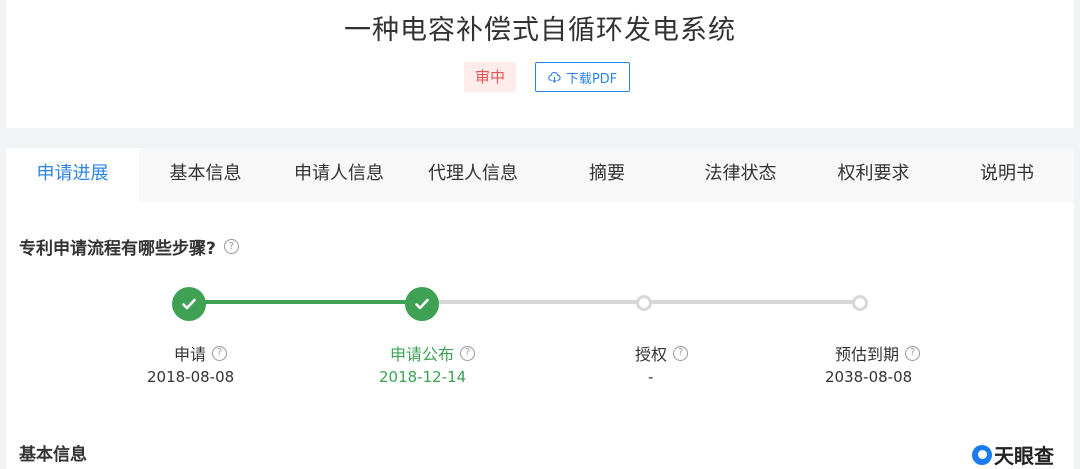 This screenshot has width=1080, height=469. I want to click on progress-section-title: 专利申请流程有哪些步骤? ?, so click(129, 246).